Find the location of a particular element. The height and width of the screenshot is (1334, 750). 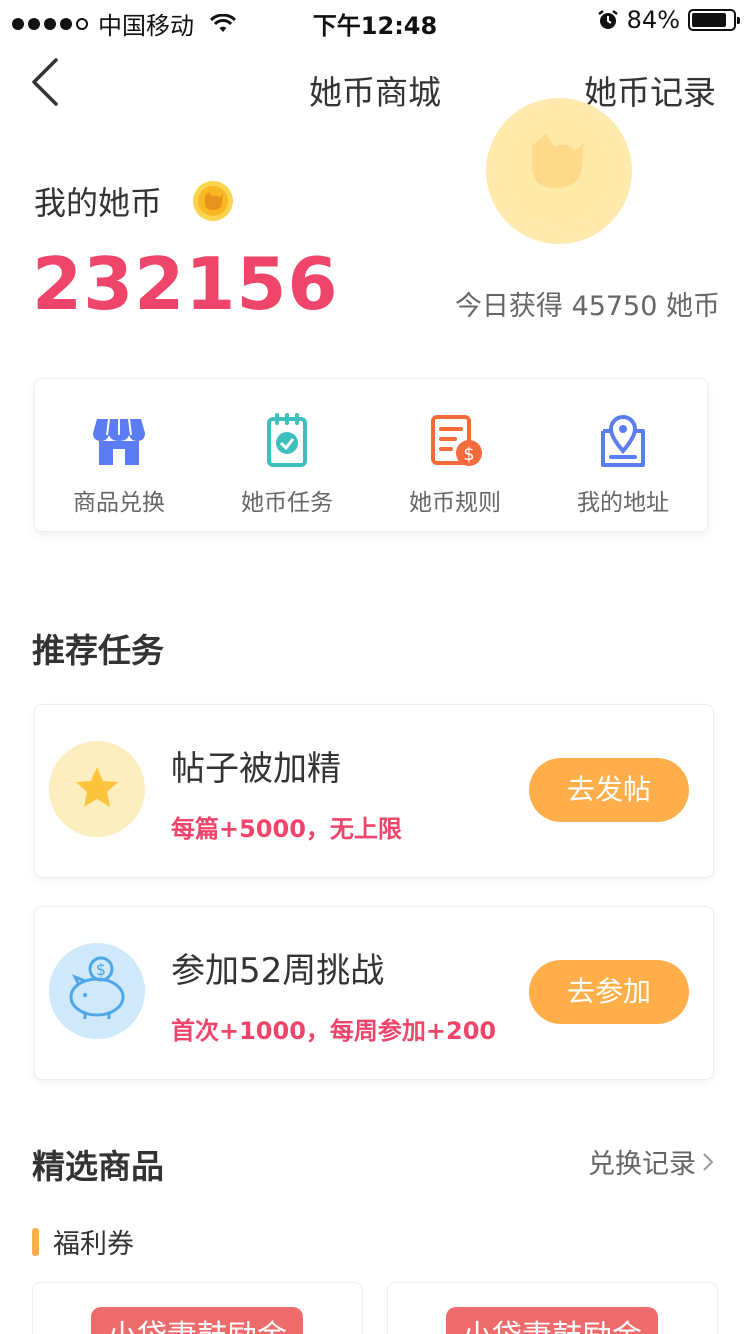

shortcut-product-exchange: 商品兑换 is located at coordinates (119, 455).